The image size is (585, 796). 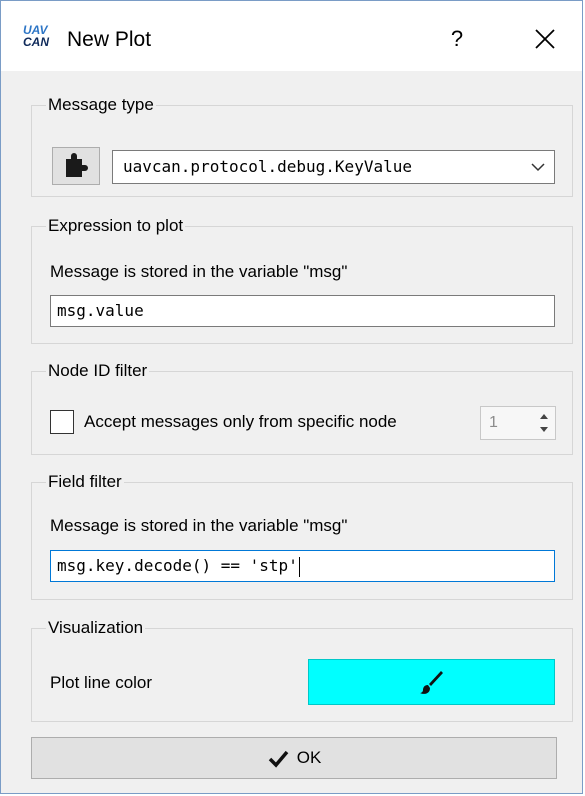 I want to click on chevron-down-icon, so click(x=538, y=167).